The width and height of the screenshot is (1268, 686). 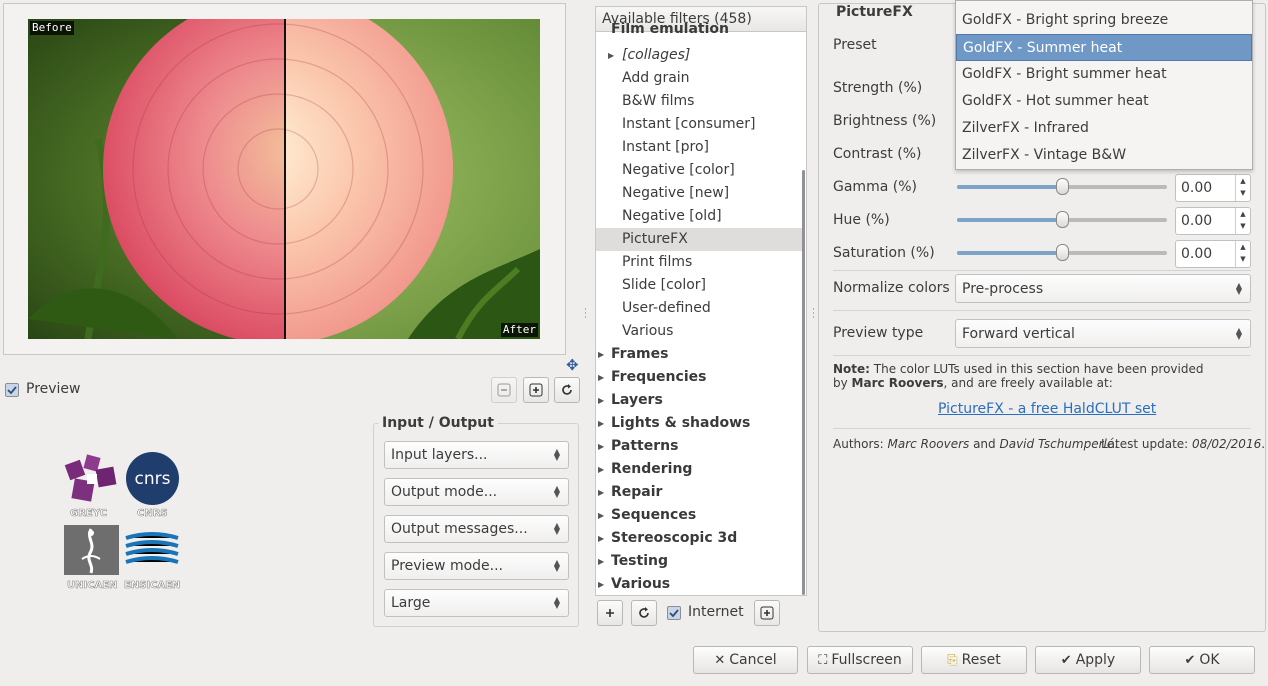 What do you see at coordinates (1104, 47) in the screenshot?
I see `preset-option: GoldFX - Summer heat` at bounding box center [1104, 47].